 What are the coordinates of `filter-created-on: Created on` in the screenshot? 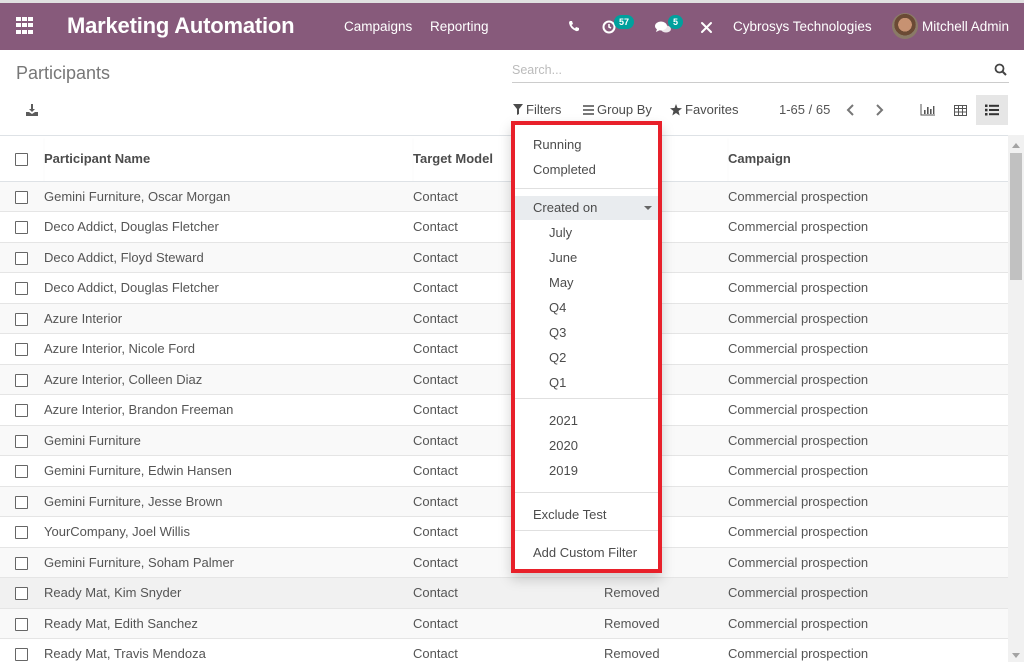 It's located at (586, 208).